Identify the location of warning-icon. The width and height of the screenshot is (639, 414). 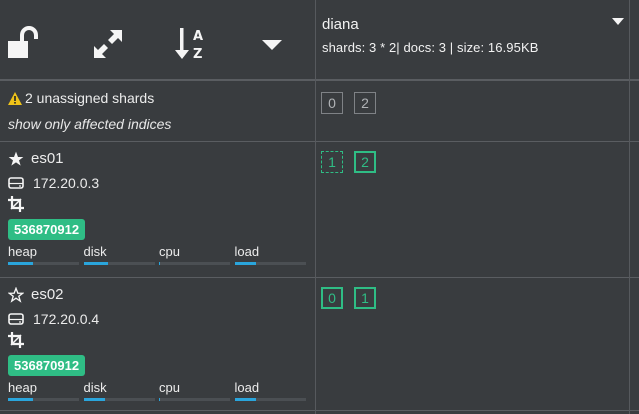
(15, 98).